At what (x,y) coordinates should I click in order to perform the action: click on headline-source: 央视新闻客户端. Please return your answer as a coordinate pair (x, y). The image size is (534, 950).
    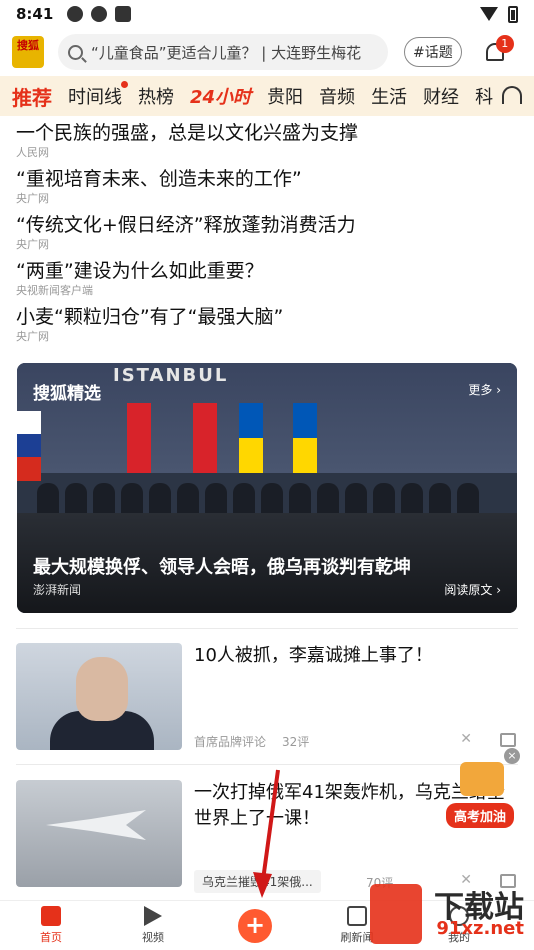
    Looking at the image, I should click on (54, 290).